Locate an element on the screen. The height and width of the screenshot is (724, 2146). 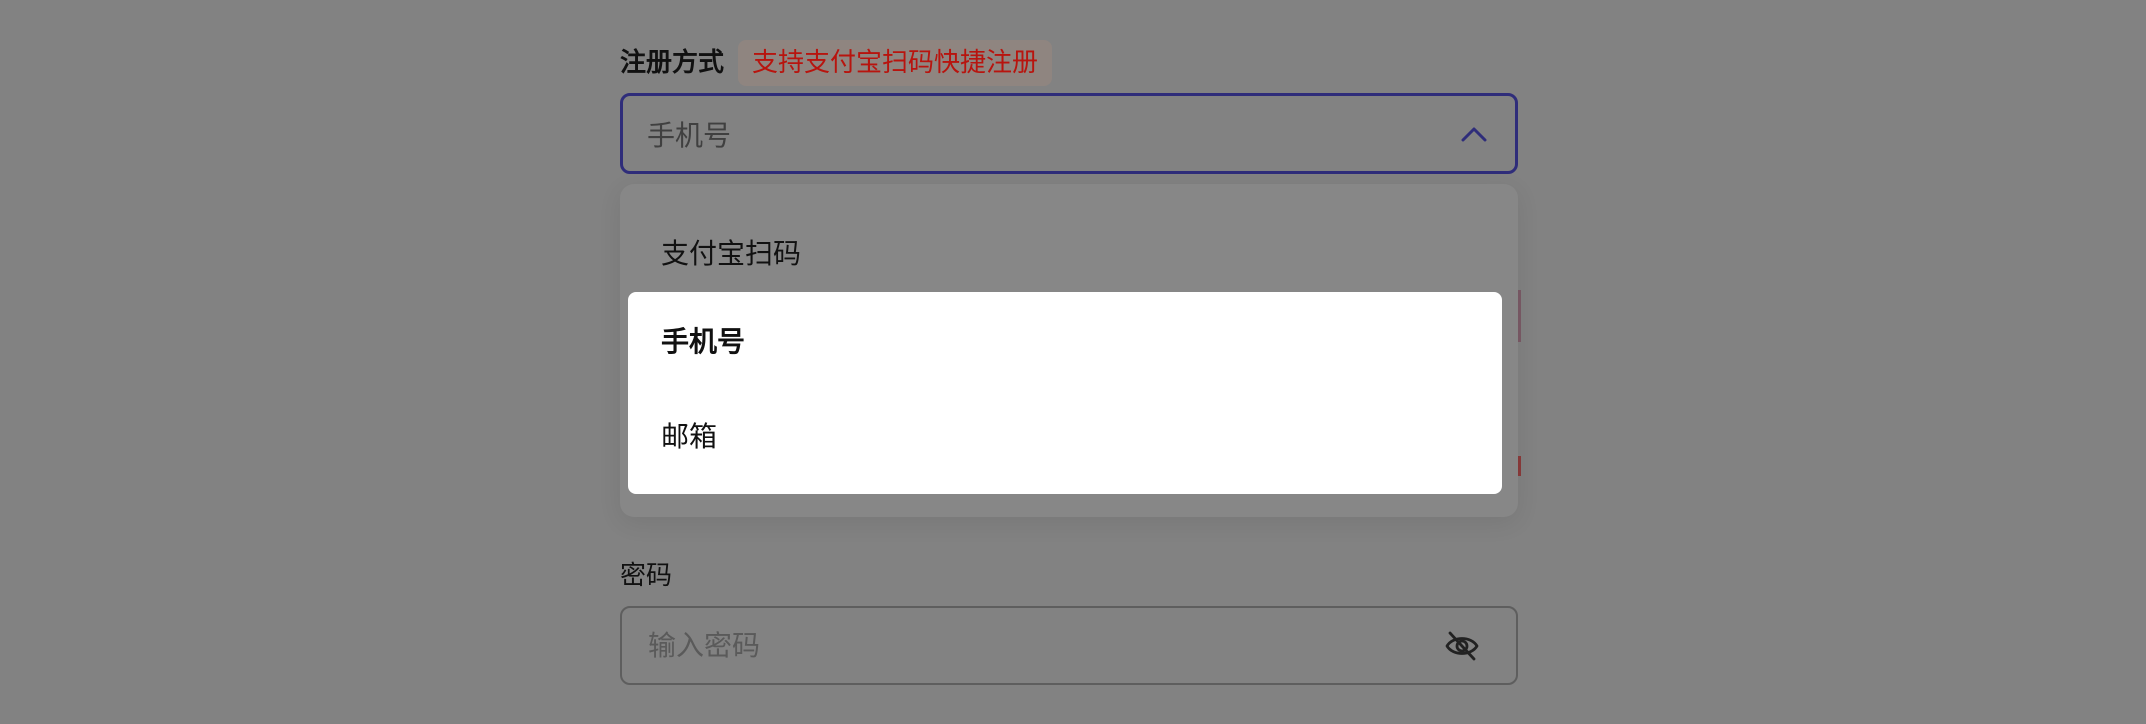
register-method-label-row: 注册方式 支持支付宝扫码快捷注册 is located at coordinates (836, 63).